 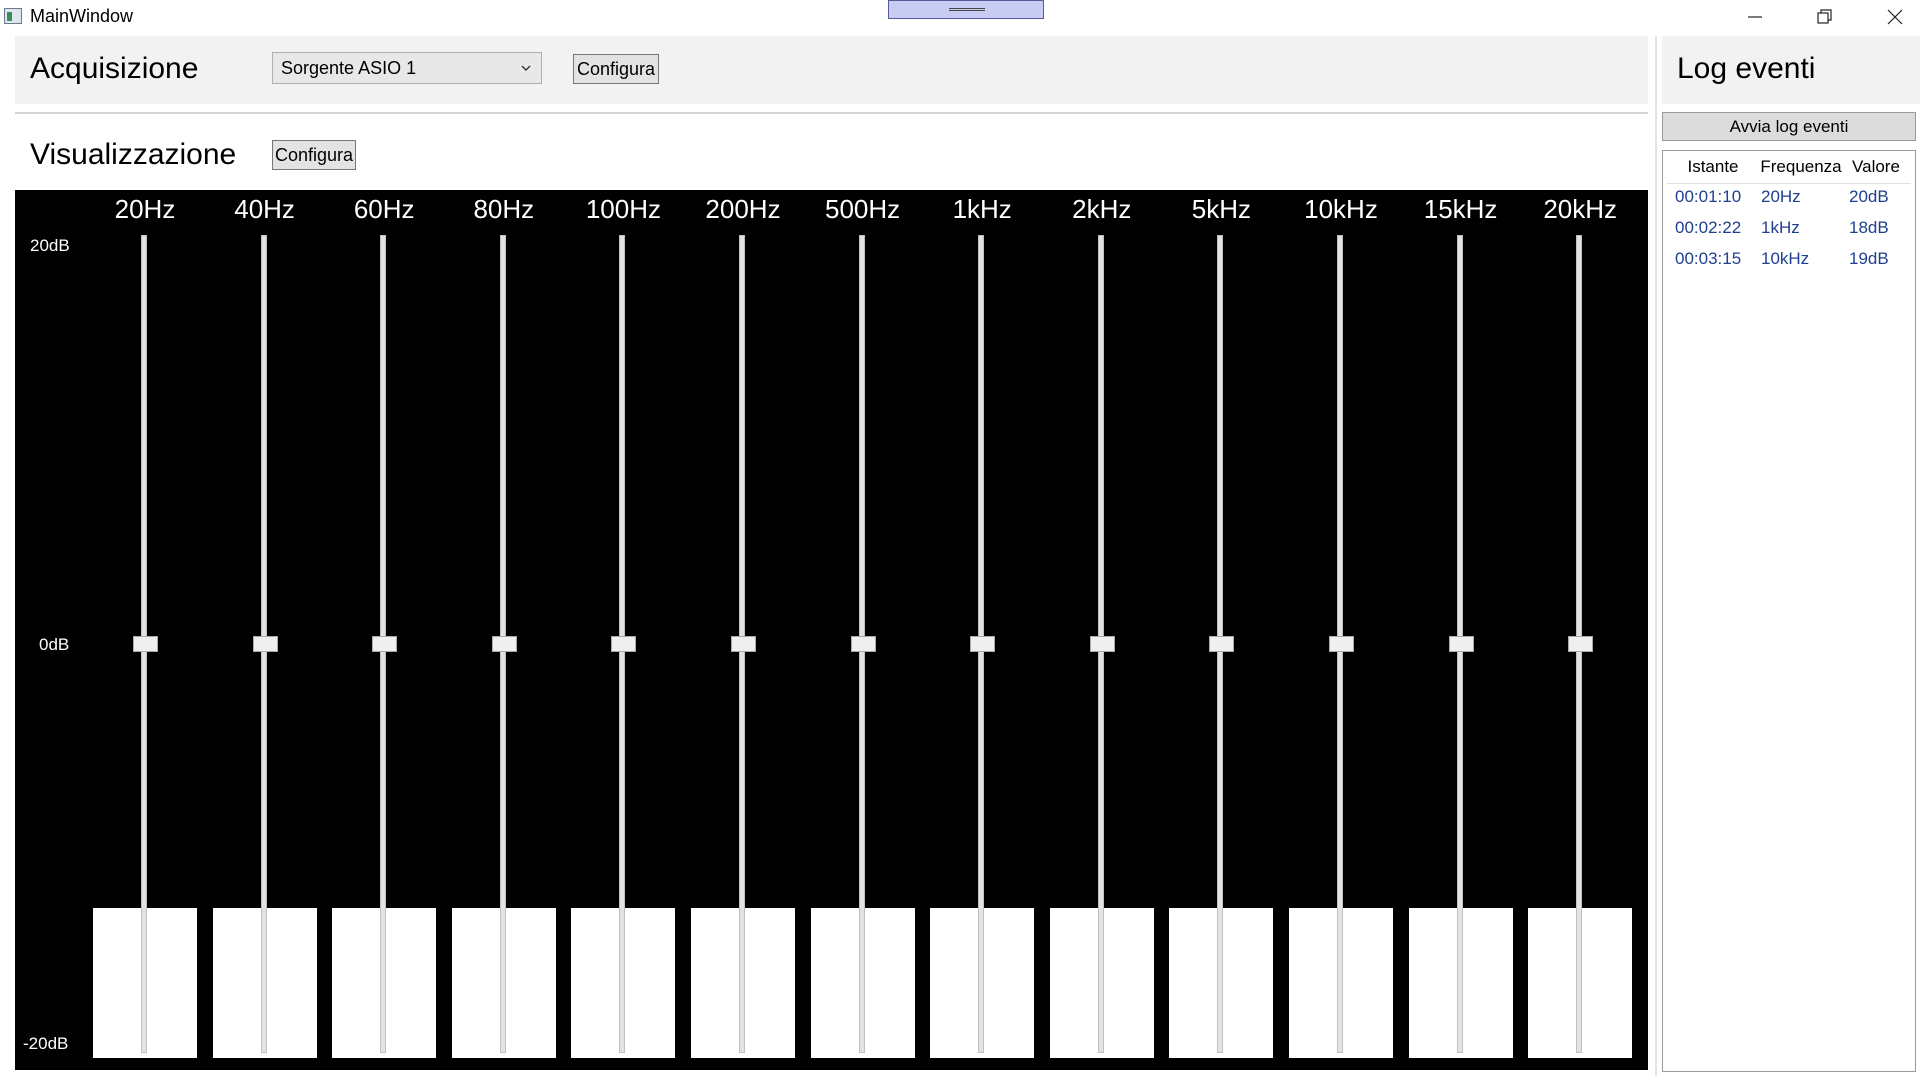 What do you see at coordinates (54, 644) in the screenshot?
I see `db-label-mid: 0dB` at bounding box center [54, 644].